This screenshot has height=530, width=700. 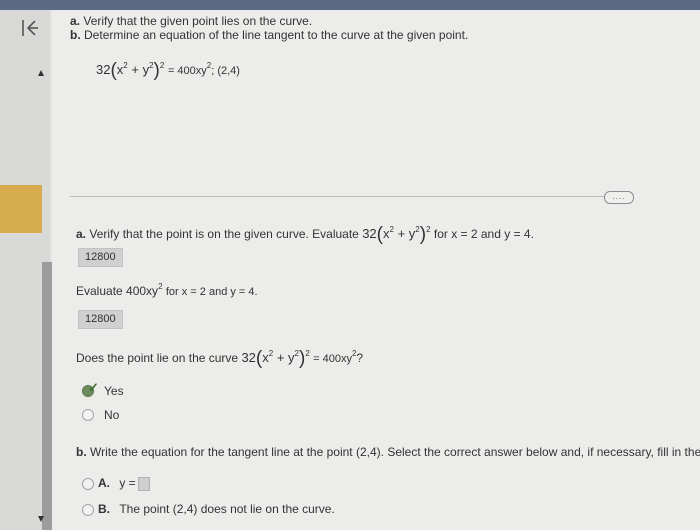 I want to click on option-no-radio, so click(x=88, y=415).